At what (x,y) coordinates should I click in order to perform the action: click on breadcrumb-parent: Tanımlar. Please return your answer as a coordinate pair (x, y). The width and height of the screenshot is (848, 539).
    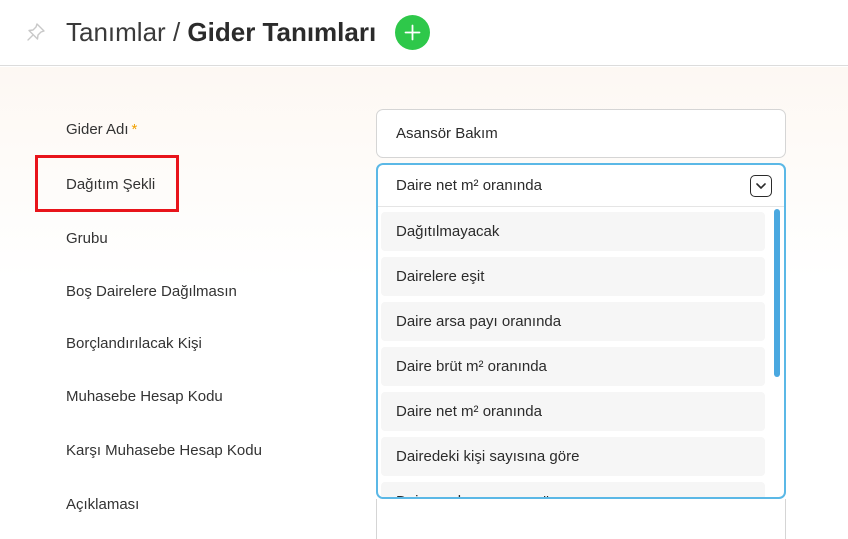
    Looking at the image, I should click on (116, 32).